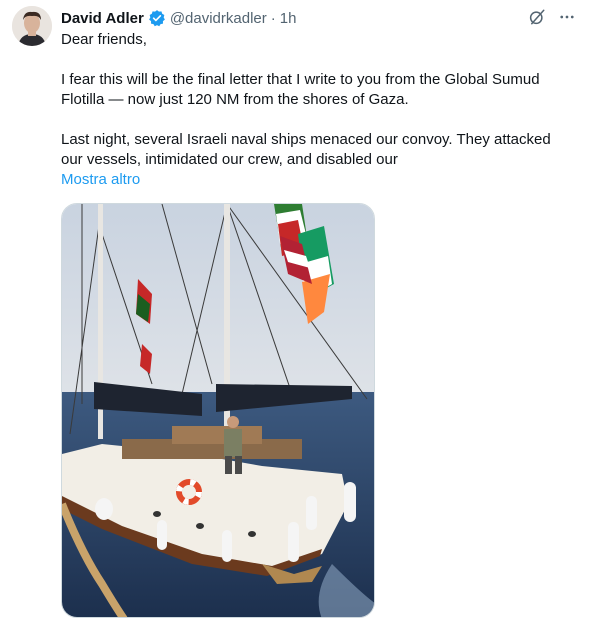 This screenshot has width=594, height=621. Describe the element at coordinates (157, 18) in the screenshot. I see `verified-badge-icon` at that location.